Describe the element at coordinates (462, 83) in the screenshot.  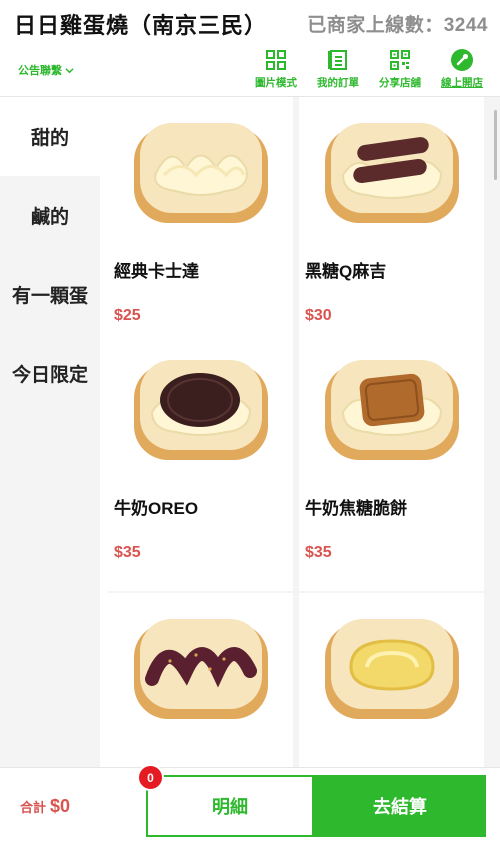
I see `open-online-store-label: 線上開店` at that location.